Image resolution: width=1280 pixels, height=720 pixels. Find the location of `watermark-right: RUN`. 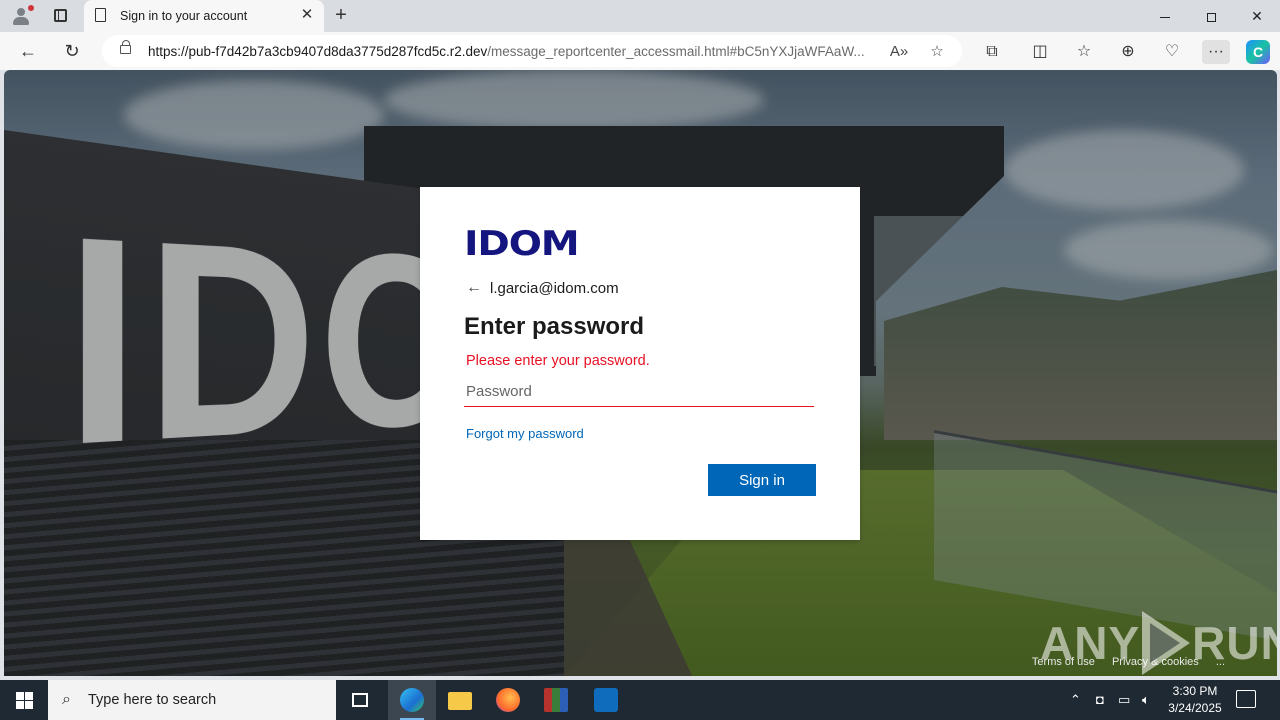

watermark-right: RUN is located at coordinates (1234, 643).